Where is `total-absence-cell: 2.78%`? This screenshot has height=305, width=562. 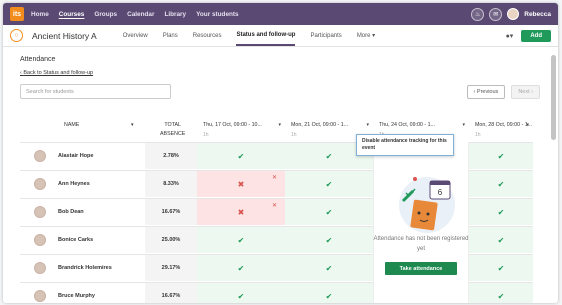
total-absence-cell: 2.78% is located at coordinates (171, 156).